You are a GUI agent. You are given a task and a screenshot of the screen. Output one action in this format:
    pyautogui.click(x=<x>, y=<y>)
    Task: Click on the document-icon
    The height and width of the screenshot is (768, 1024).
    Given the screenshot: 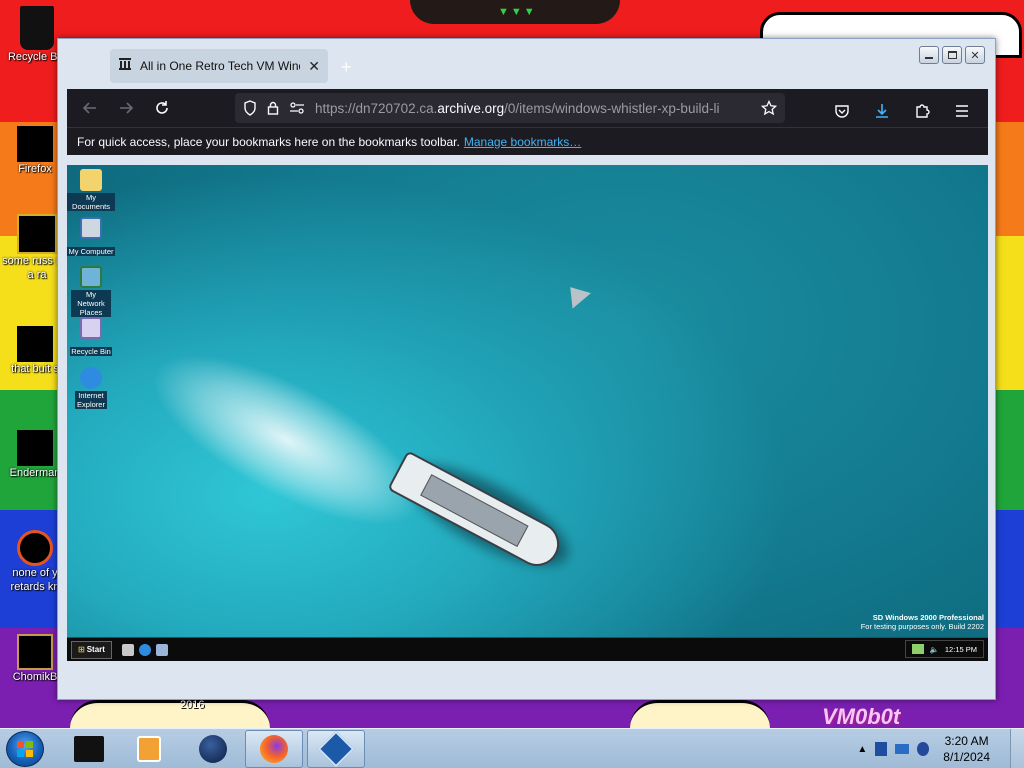 What is the action you would take?
    pyautogui.click(x=37, y=234)
    